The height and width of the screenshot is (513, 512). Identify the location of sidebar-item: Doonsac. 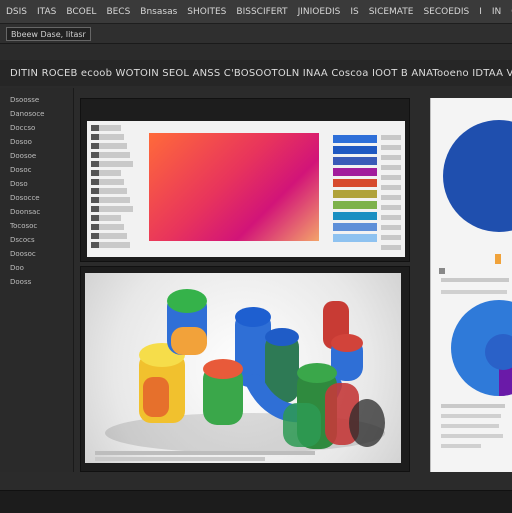
(40, 212).